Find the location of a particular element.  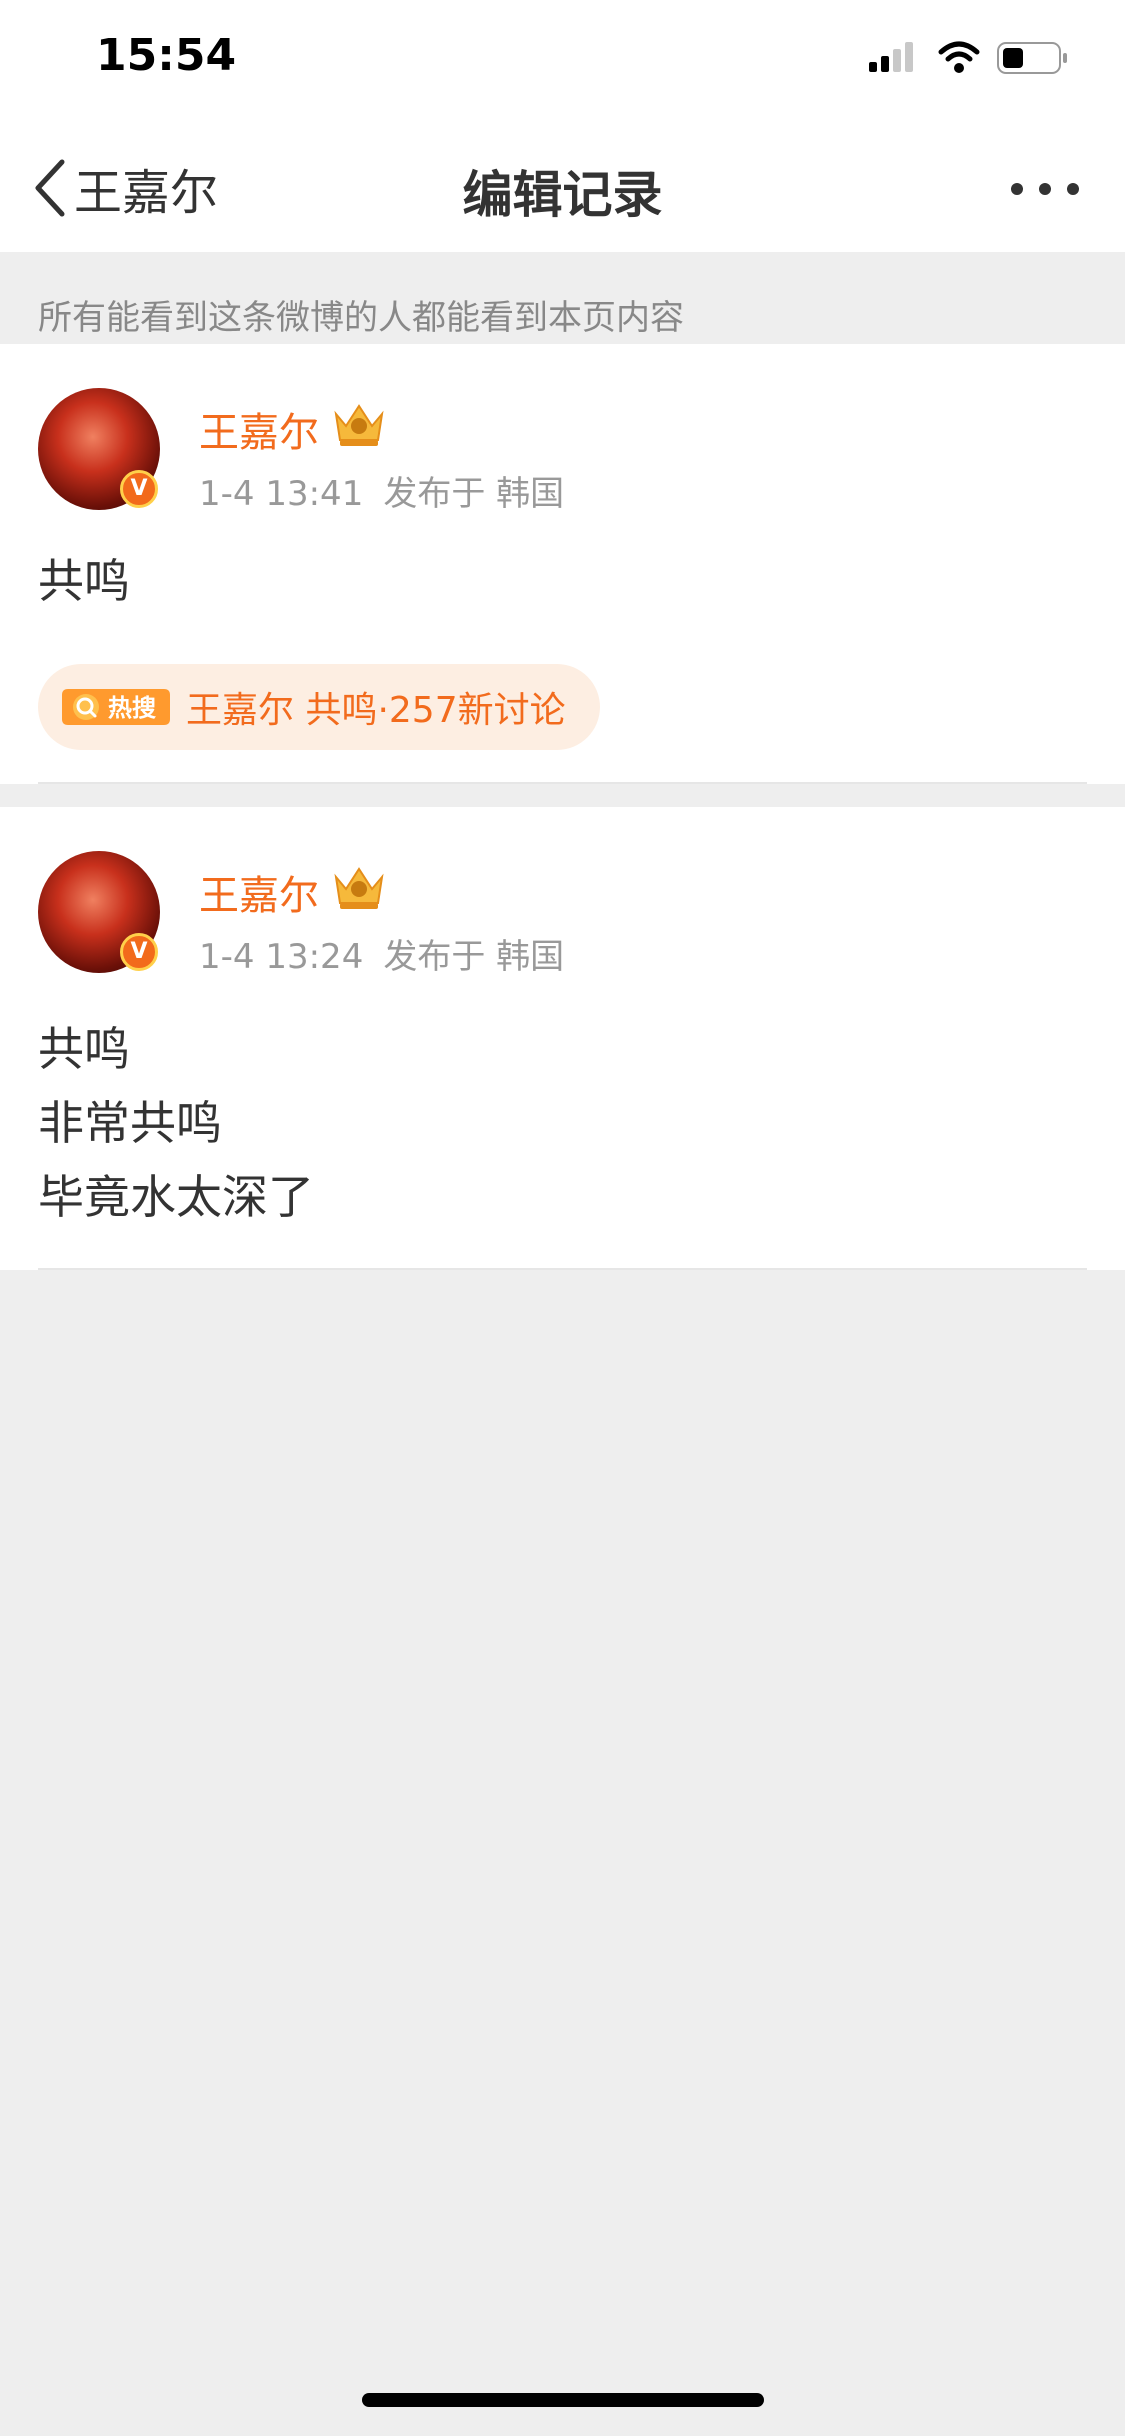

post-content: 共鸣 is located at coordinates (84, 581).